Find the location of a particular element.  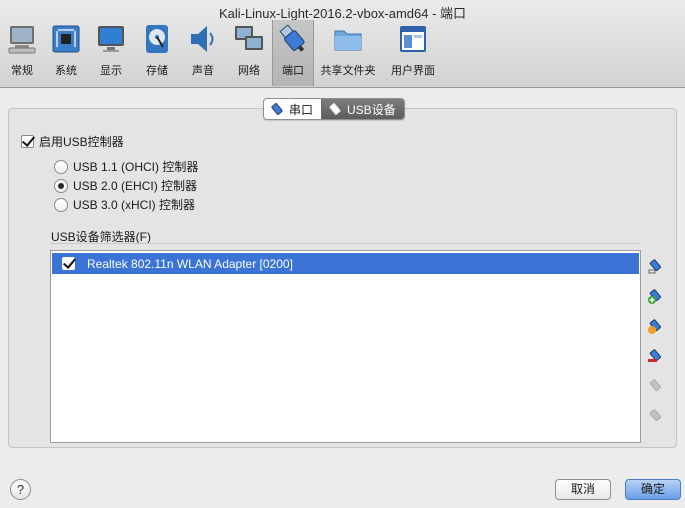

enable-usb-checkbox: 启用USB控制器 is located at coordinates (72, 141).